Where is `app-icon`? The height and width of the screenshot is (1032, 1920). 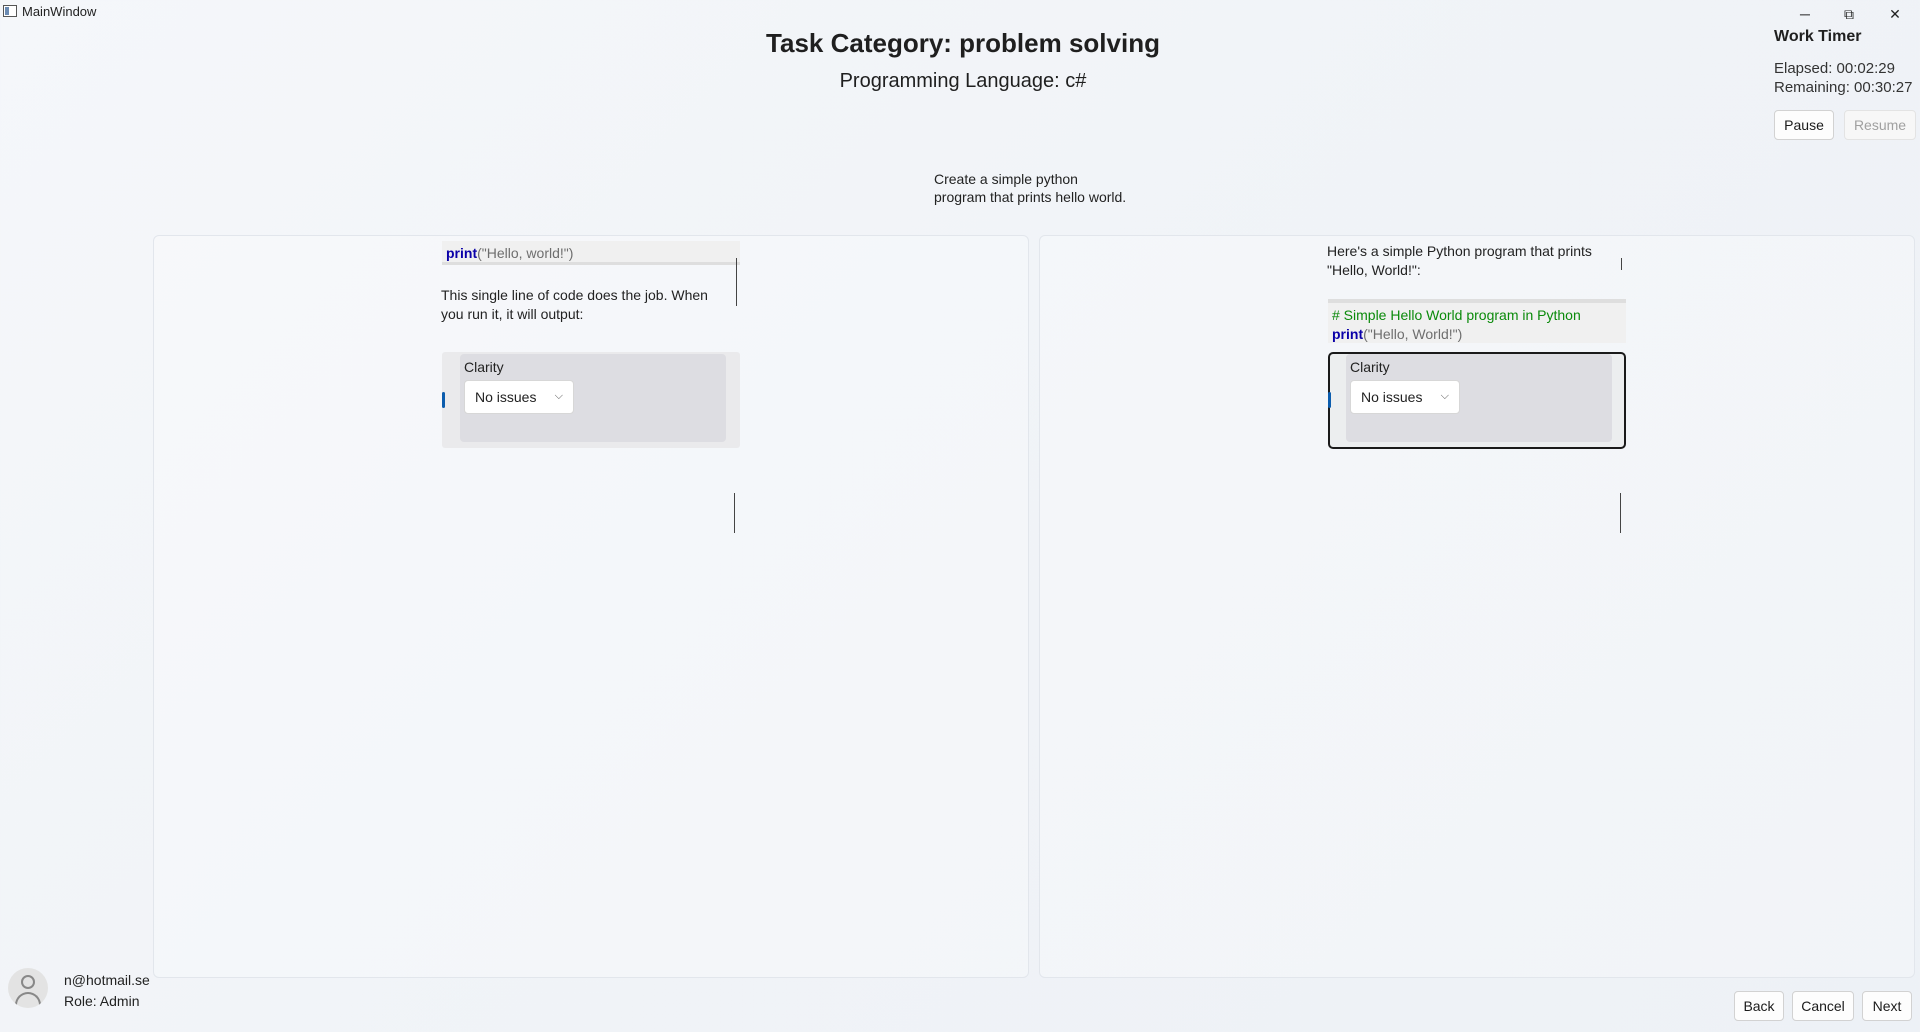 app-icon is located at coordinates (10, 11).